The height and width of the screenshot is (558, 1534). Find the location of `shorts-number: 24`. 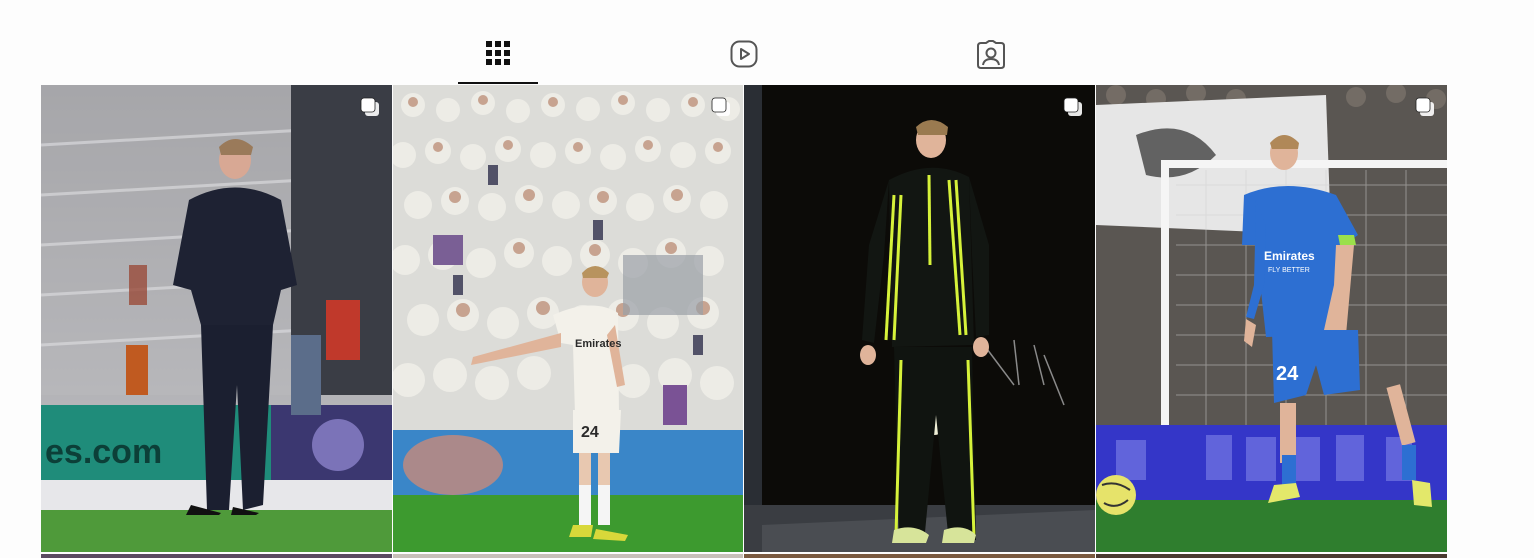

shorts-number: 24 is located at coordinates (1287, 374).